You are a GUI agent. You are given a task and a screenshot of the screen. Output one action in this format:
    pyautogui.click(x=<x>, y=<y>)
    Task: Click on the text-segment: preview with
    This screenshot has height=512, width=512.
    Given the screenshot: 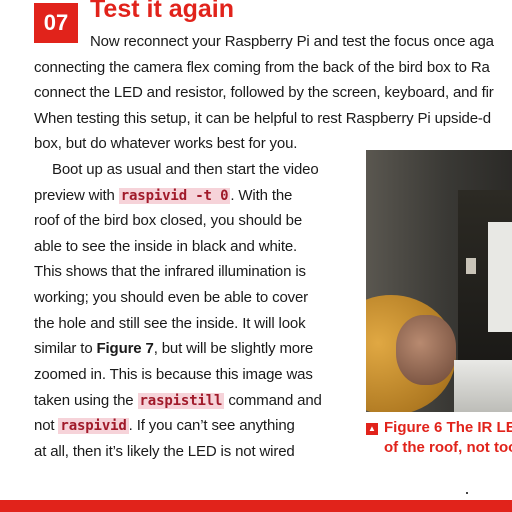 What is the action you would take?
    pyautogui.click(x=76, y=195)
    